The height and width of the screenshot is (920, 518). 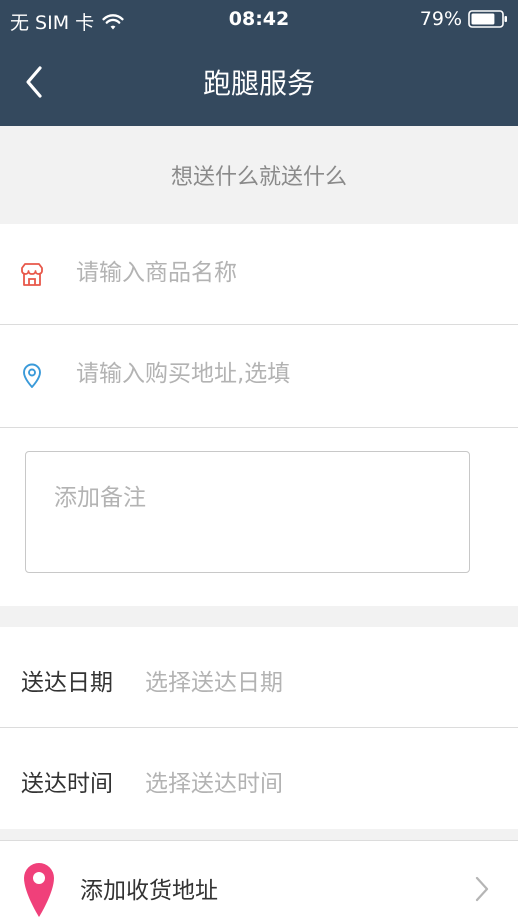 What do you see at coordinates (286, 273) in the screenshot?
I see `product-name-input` at bounding box center [286, 273].